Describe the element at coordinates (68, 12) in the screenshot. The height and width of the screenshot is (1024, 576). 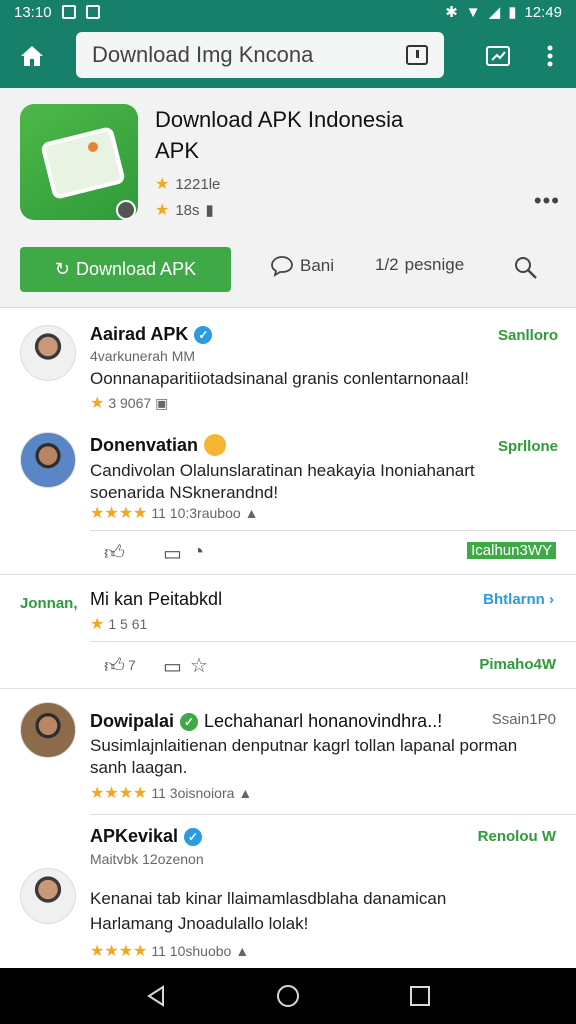
I see `gallery-icon` at that location.